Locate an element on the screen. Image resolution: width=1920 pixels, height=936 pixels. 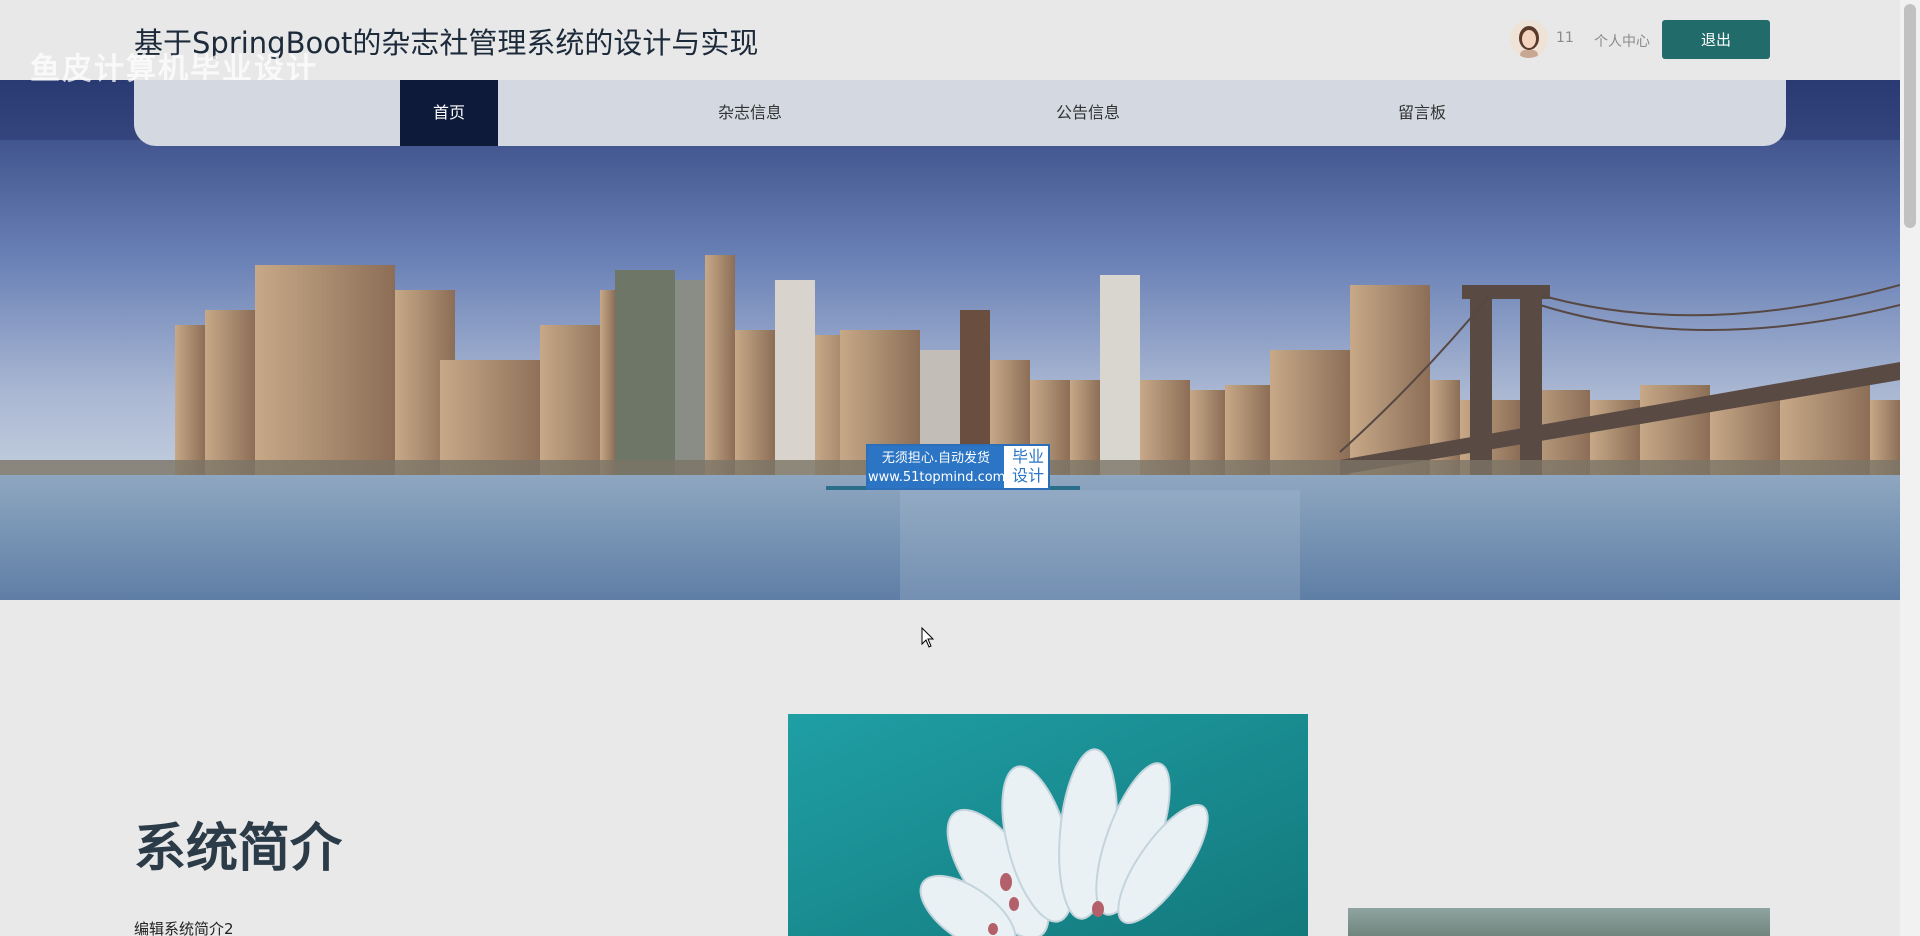
promo-badge: 无须担心.自动发货 www.51topmind.com 毕业 设计 is located at coordinates (958, 467).